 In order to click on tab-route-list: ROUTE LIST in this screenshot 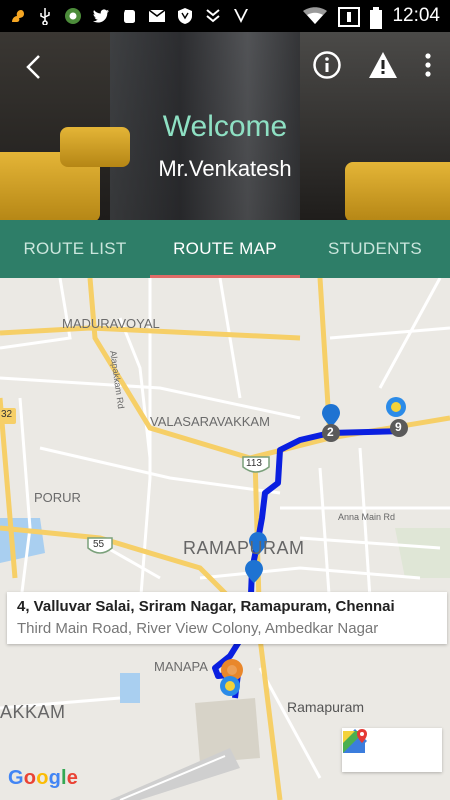, I will do `click(75, 249)`.